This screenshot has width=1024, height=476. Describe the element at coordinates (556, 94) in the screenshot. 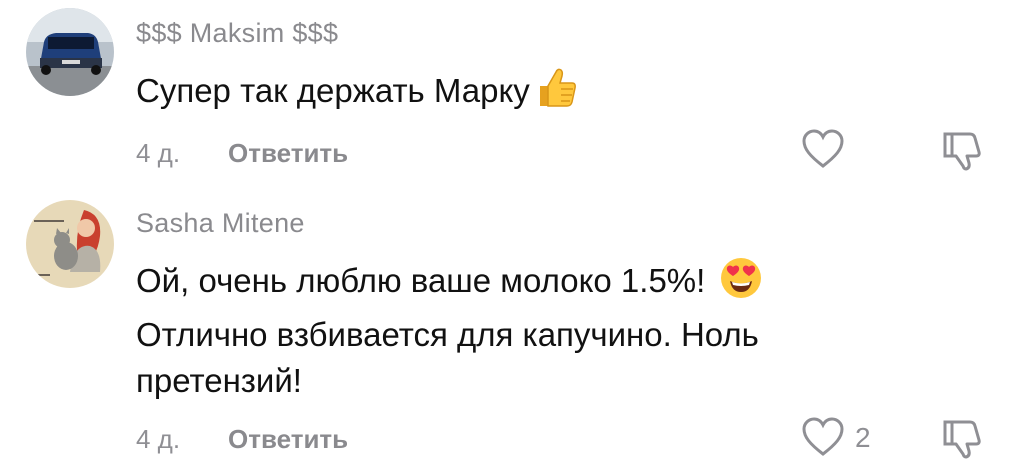

I see `thumbs-up-icon` at that location.